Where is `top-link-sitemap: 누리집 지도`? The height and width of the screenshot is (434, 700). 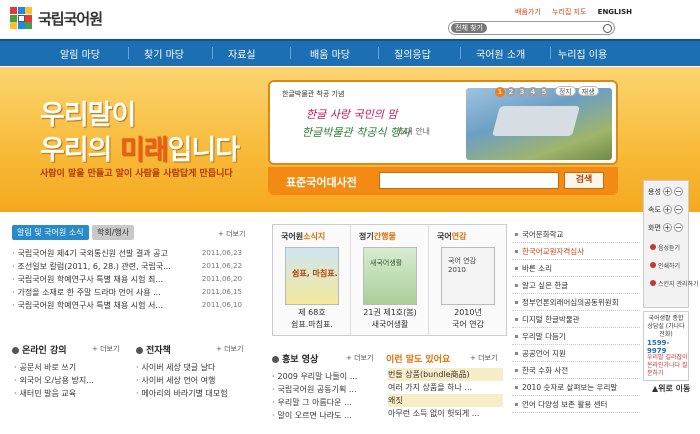
top-link-sitemap: 누리집 지도 is located at coordinates (569, 12).